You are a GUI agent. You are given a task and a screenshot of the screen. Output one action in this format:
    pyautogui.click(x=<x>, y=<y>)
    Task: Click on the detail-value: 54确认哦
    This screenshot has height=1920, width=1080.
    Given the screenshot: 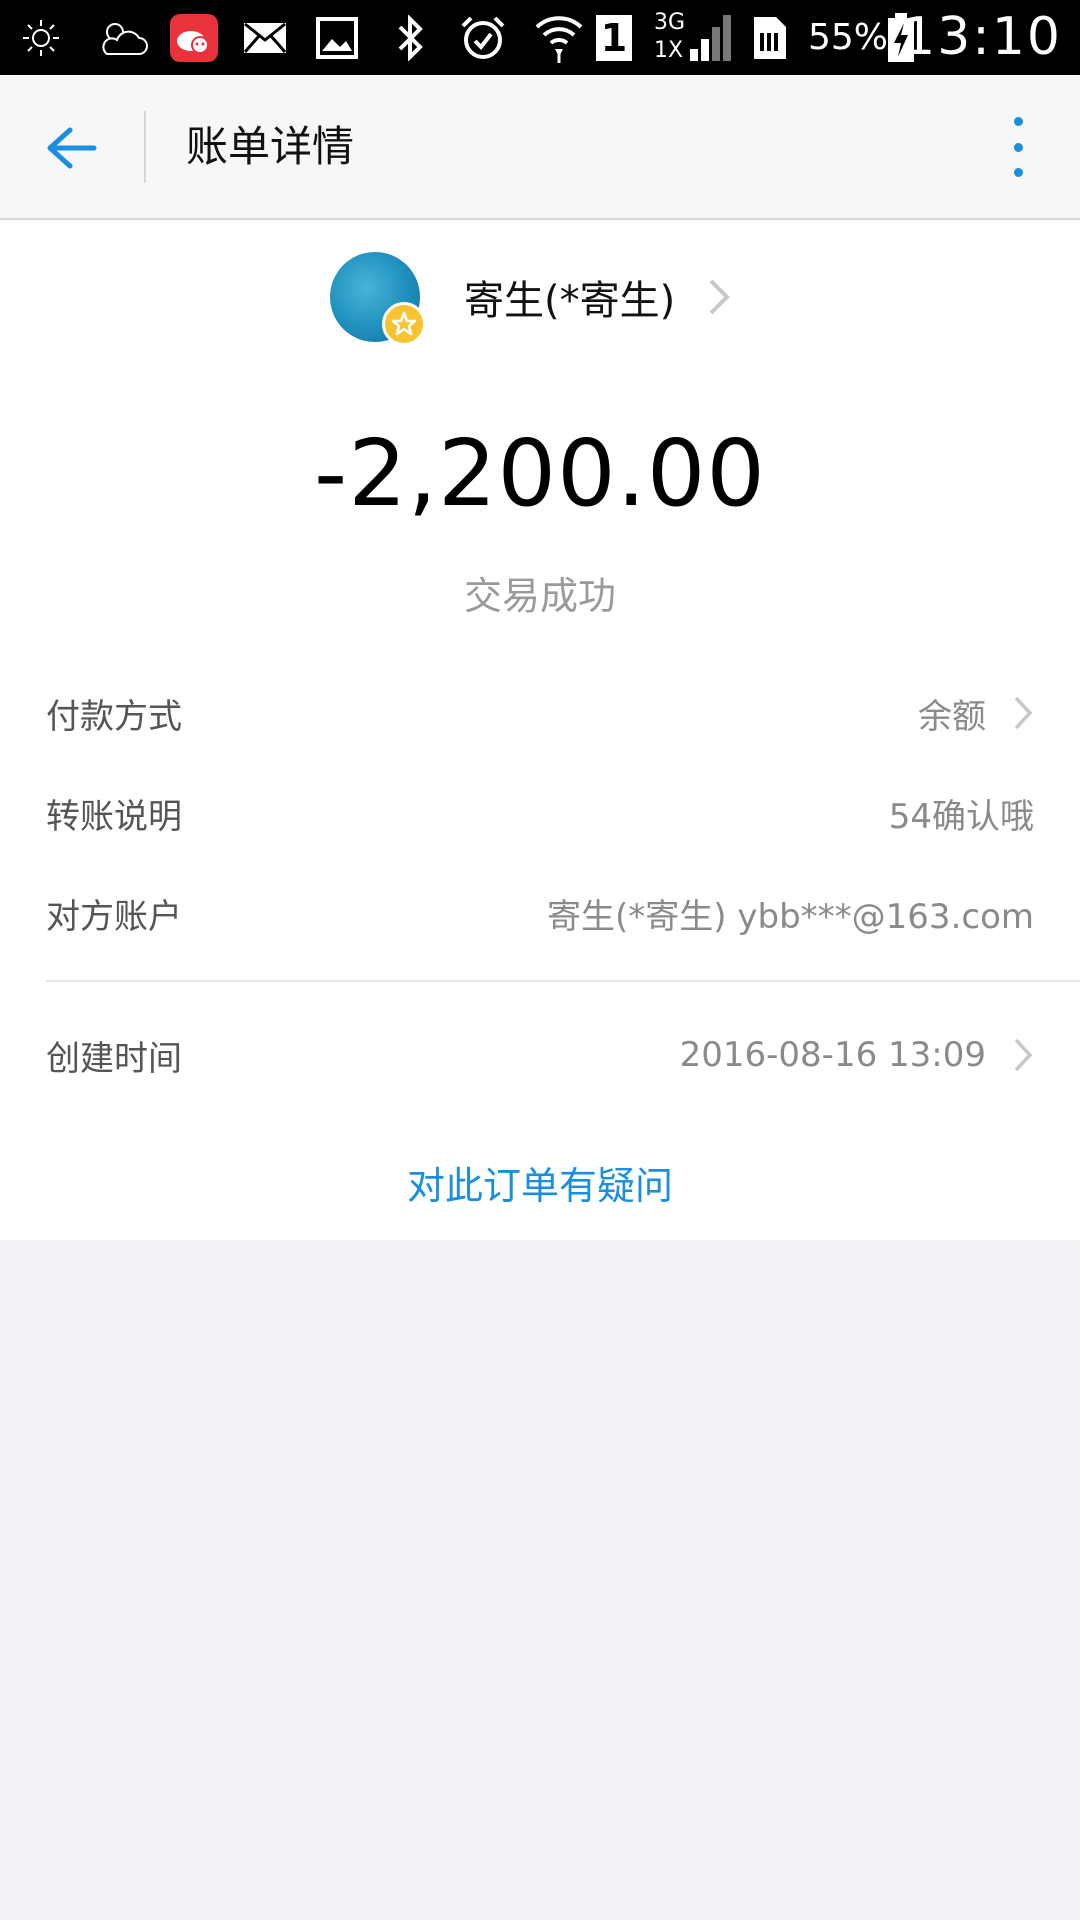 What is the action you would take?
    pyautogui.click(x=961, y=816)
    